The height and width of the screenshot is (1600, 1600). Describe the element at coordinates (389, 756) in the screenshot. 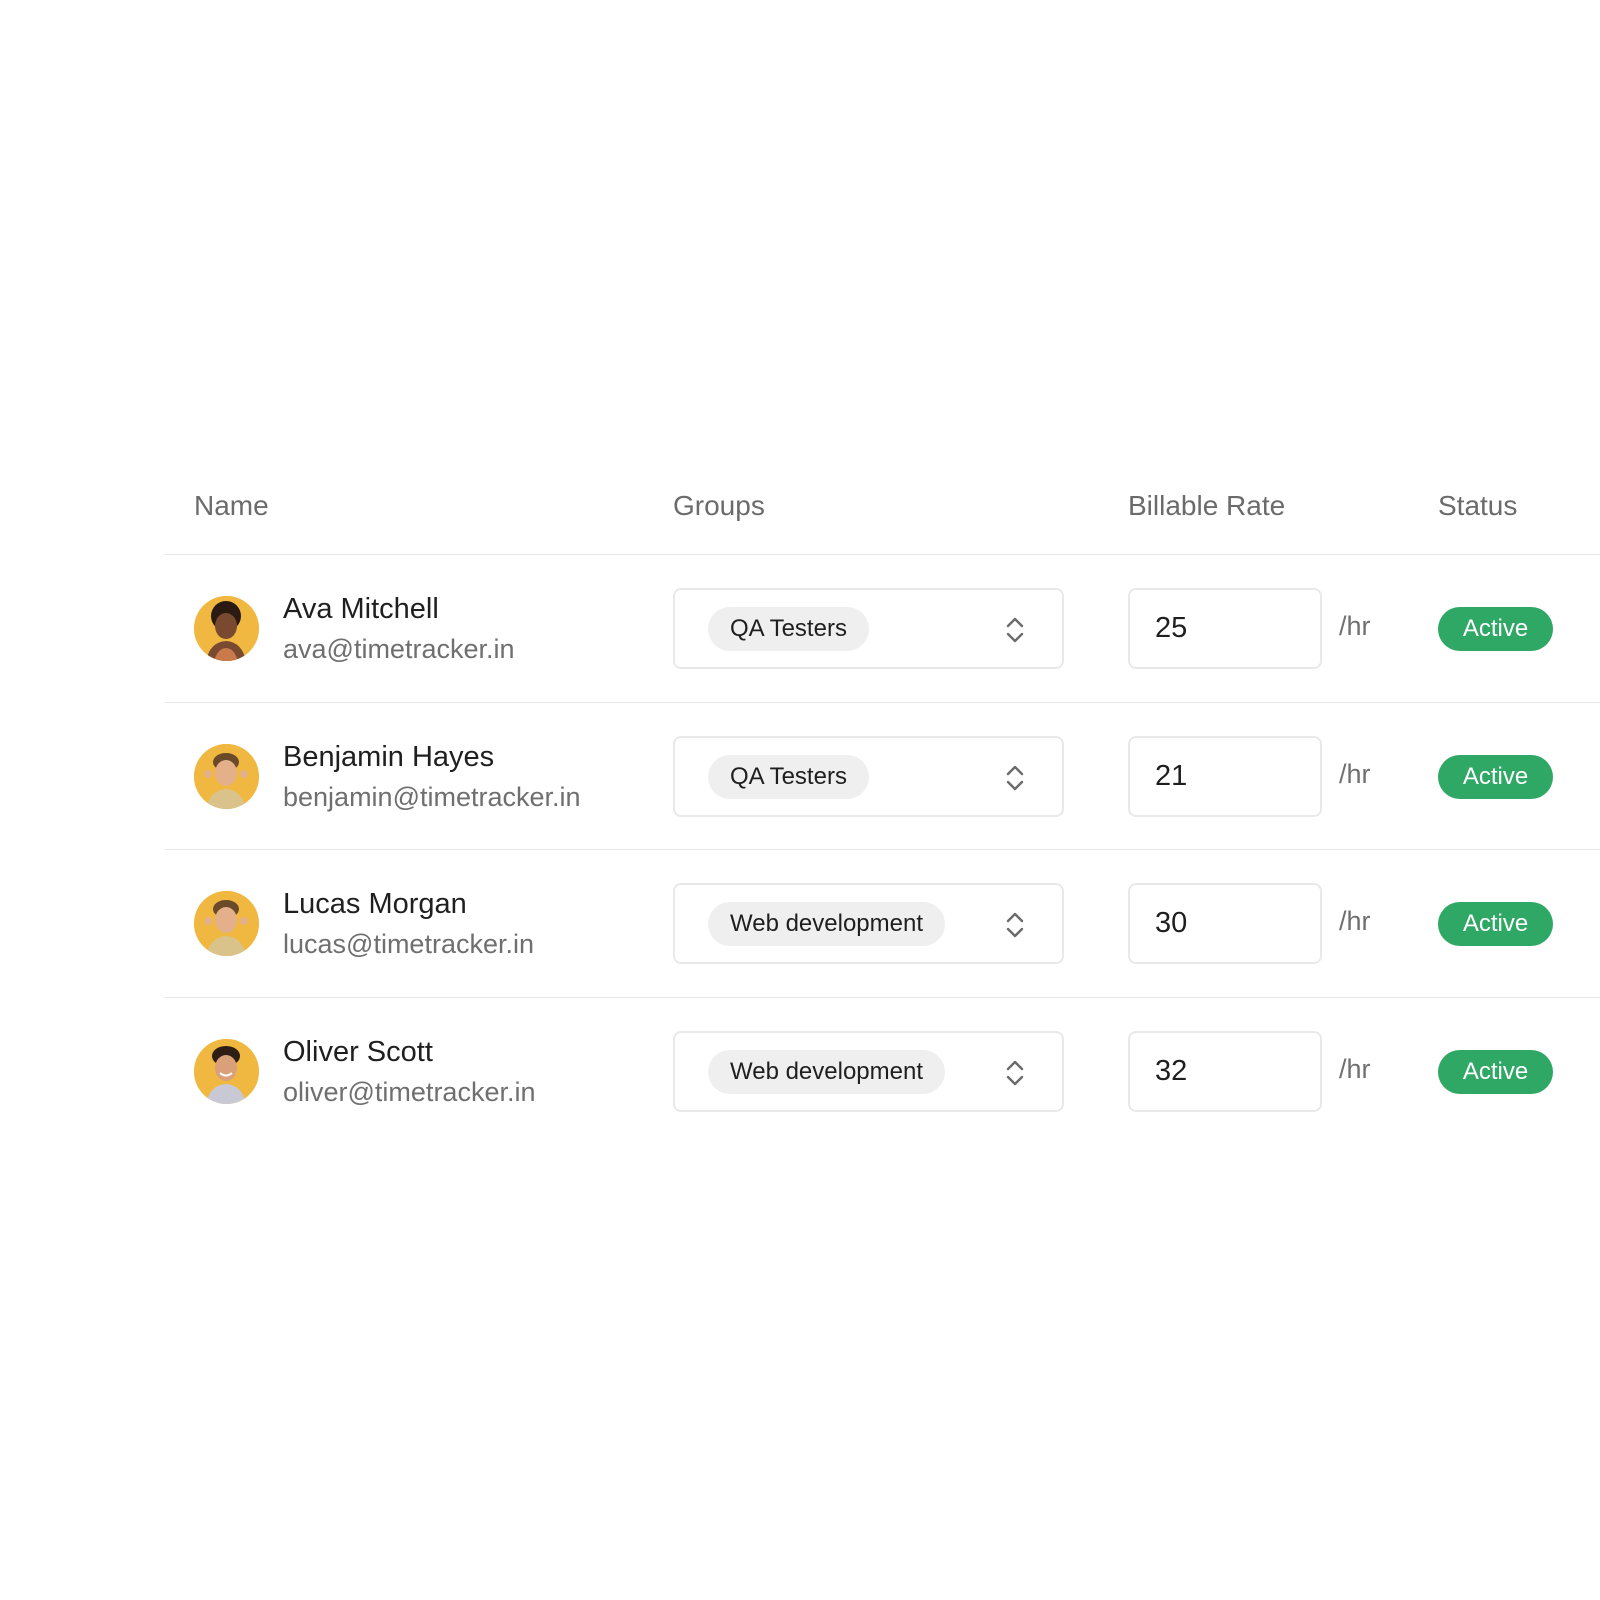

I see `user-name: Benjamin Hayes` at that location.